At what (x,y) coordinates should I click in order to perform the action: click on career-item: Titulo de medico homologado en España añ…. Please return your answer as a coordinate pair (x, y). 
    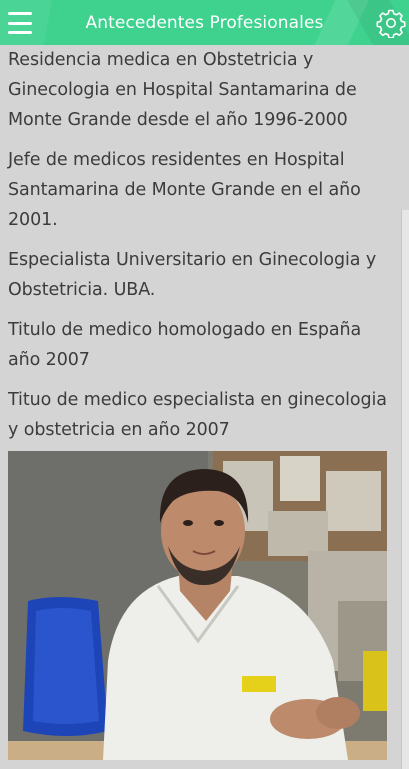
    Looking at the image, I should click on (185, 345).